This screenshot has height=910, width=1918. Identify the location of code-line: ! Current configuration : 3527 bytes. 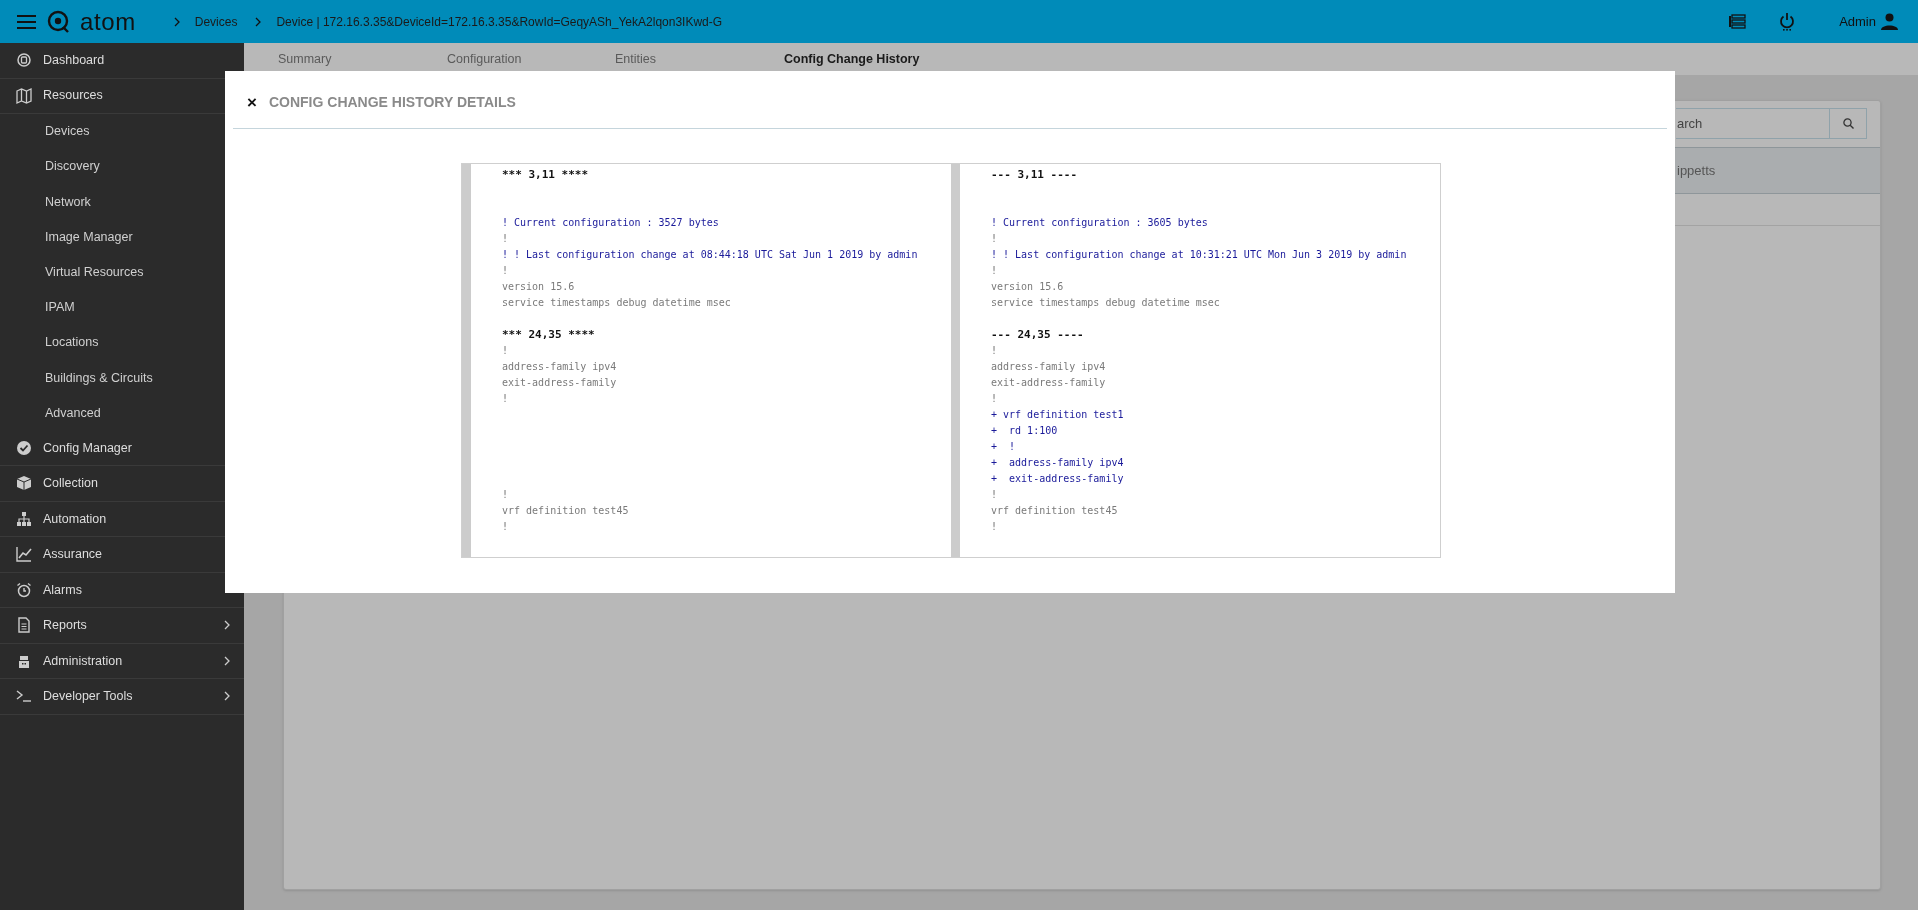
(611, 223).